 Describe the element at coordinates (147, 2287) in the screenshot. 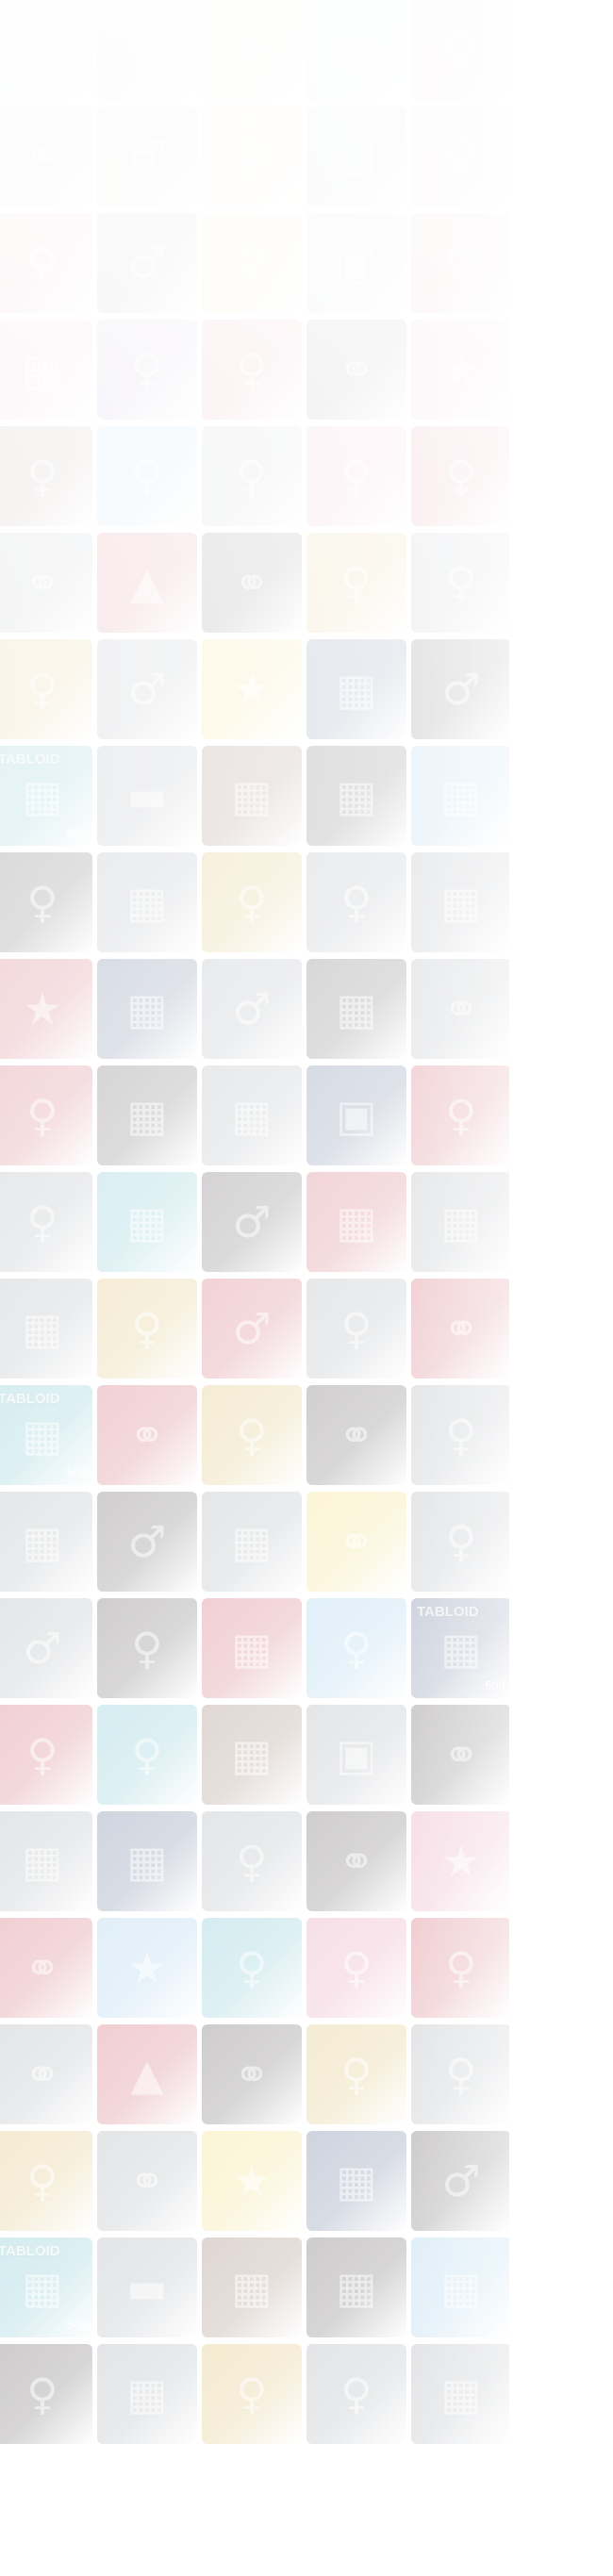

I see `thumbnail-tile: ▬` at that location.